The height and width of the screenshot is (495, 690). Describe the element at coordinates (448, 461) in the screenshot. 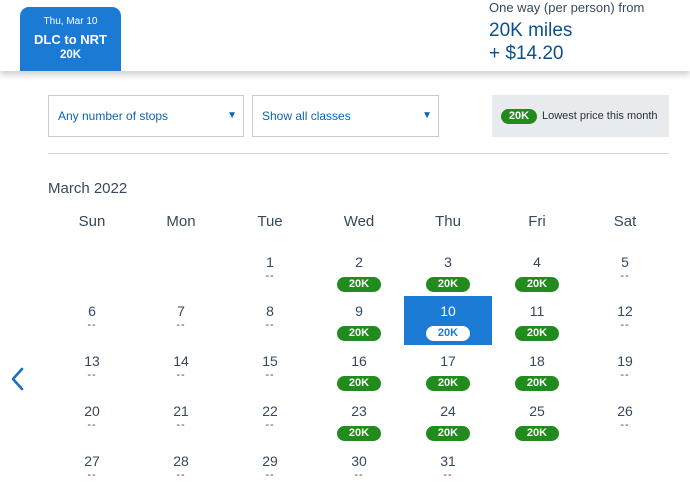

I see `day-number: 31` at that location.